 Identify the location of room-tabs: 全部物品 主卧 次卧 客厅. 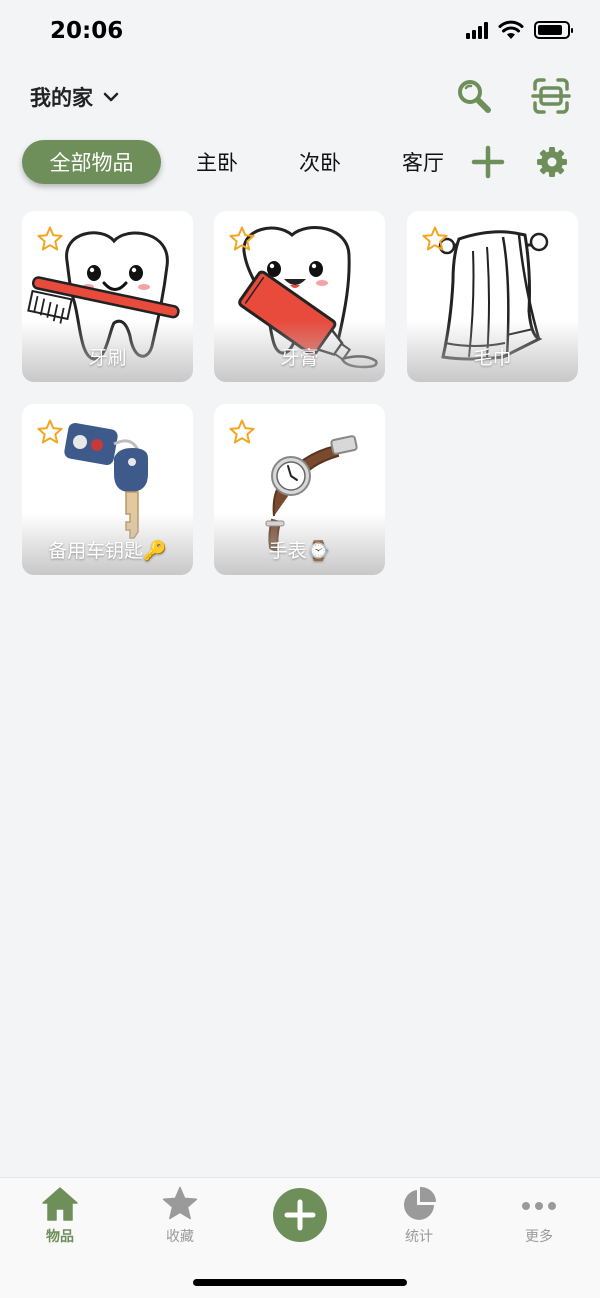
(300, 162).